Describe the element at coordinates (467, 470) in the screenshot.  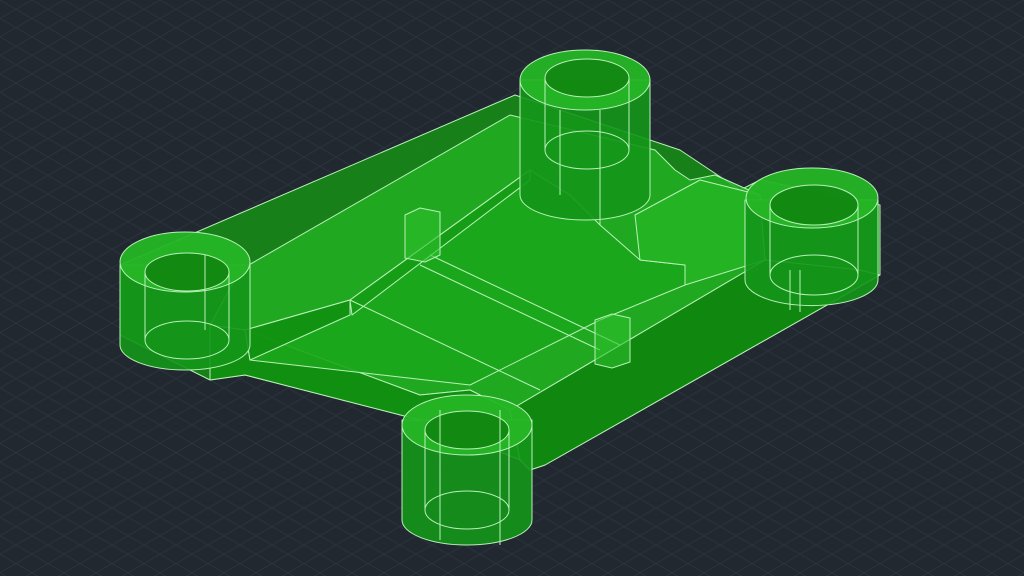
I see `boss-front` at that location.